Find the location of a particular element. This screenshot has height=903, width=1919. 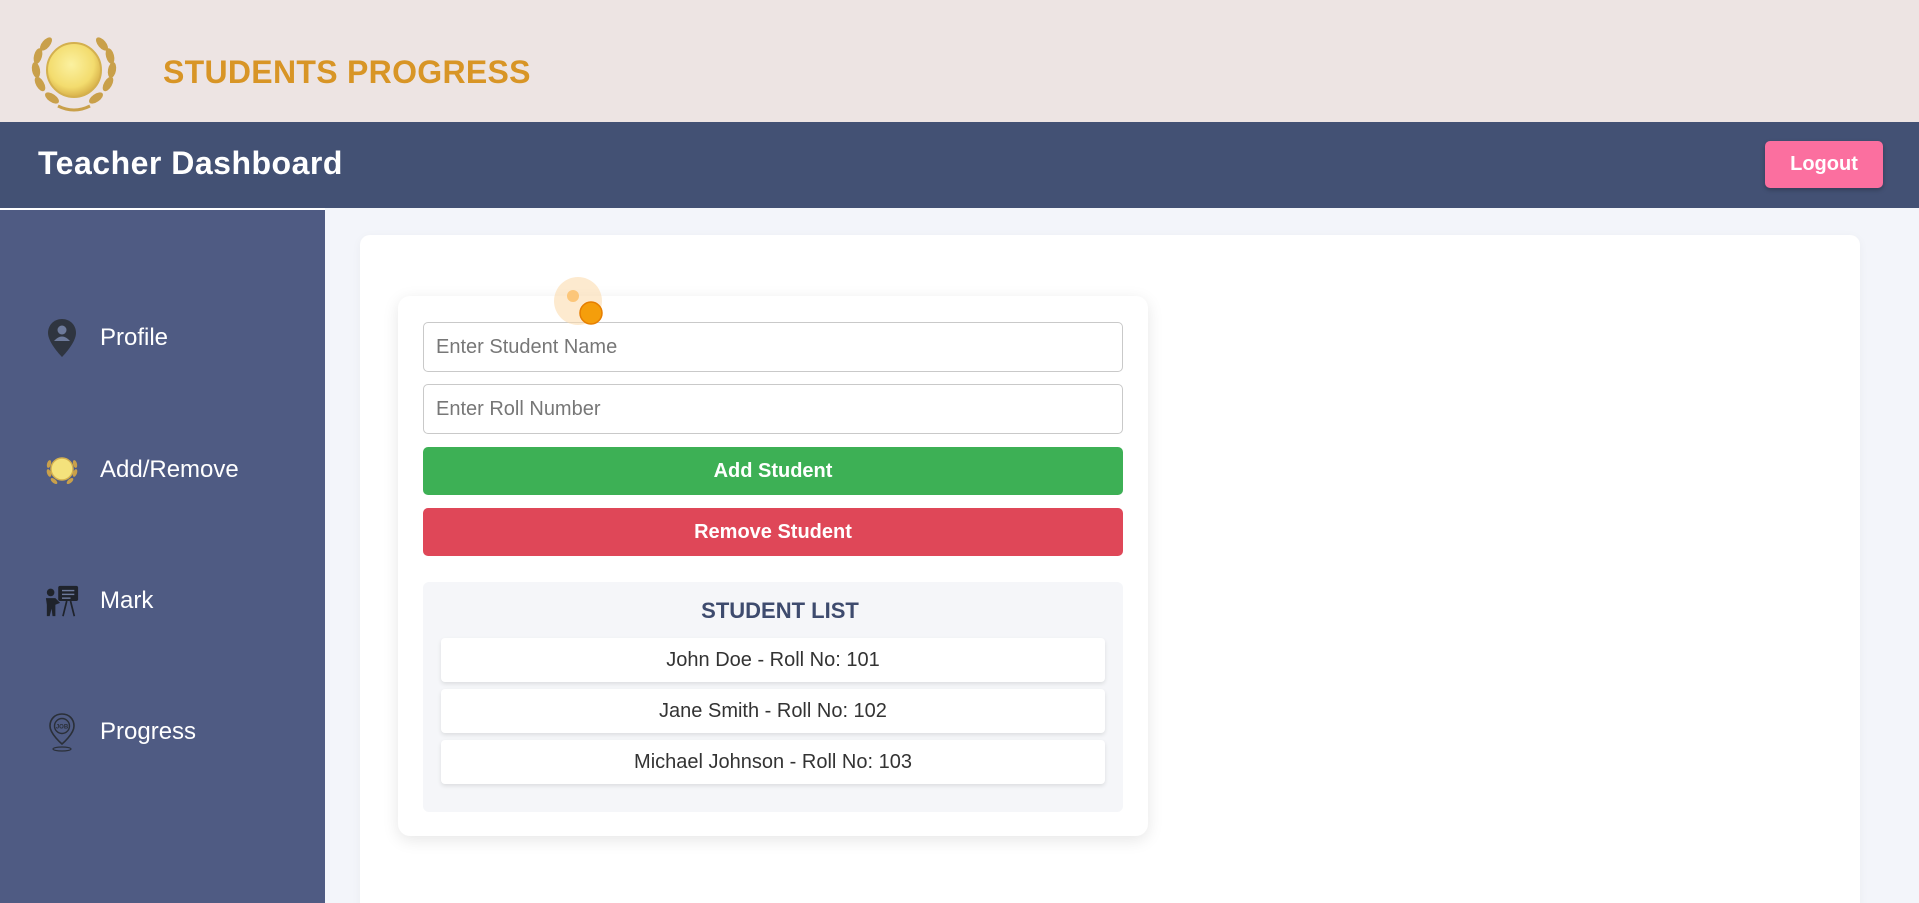

roll-number-input is located at coordinates (773, 409).